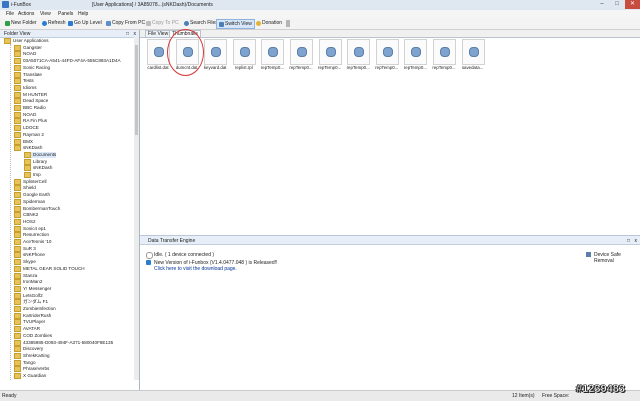  Describe the element at coordinates (269, 23) in the screenshot. I see `donation-button: Donation` at that location.